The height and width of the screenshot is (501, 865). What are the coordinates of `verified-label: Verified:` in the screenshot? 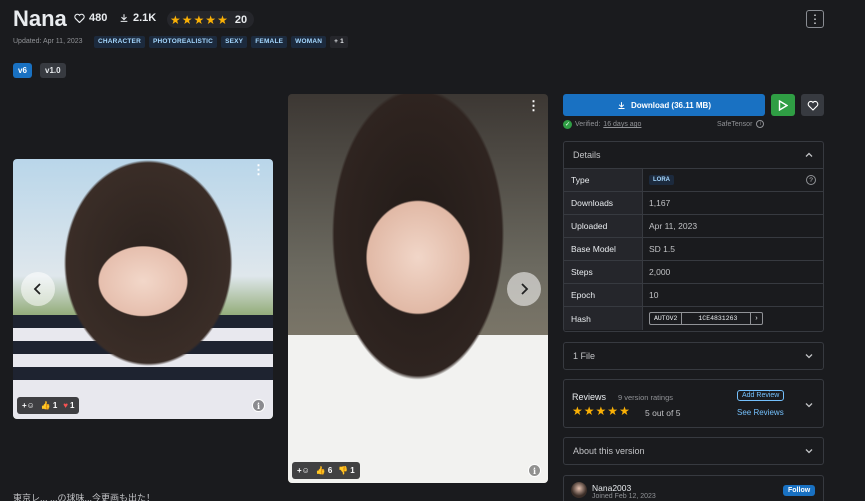 It's located at (588, 124).